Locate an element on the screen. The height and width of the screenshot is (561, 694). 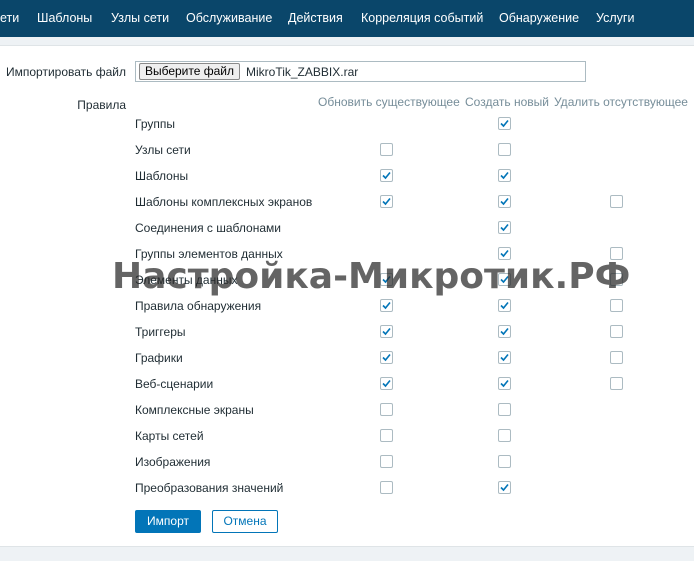
rule-label: Элементы данных is located at coordinates (186, 280).